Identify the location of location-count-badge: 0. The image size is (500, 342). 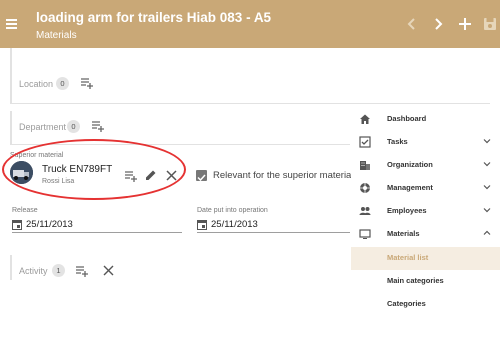
(62, 83).